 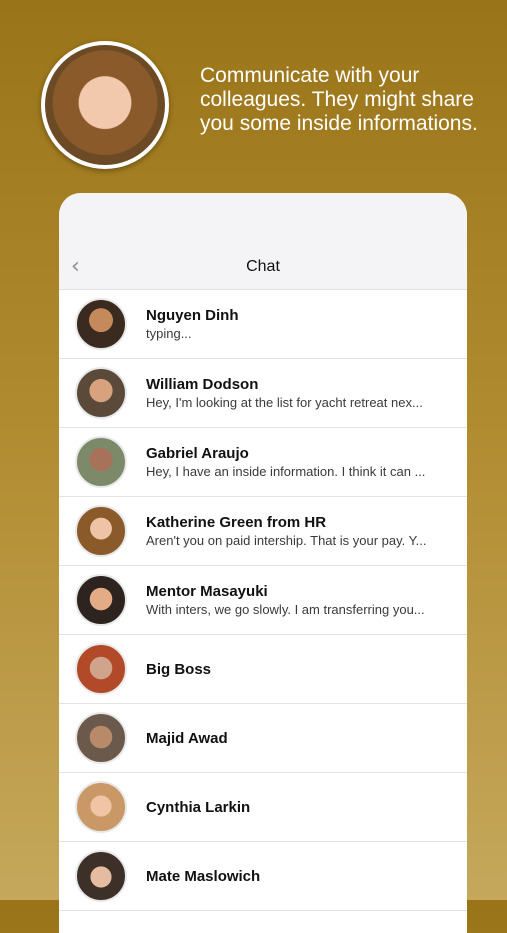 What do you see at coordinates (187, 738) in the screenshot?
I see `contact-name: Majid Awad` at bounding box center [187, 738].